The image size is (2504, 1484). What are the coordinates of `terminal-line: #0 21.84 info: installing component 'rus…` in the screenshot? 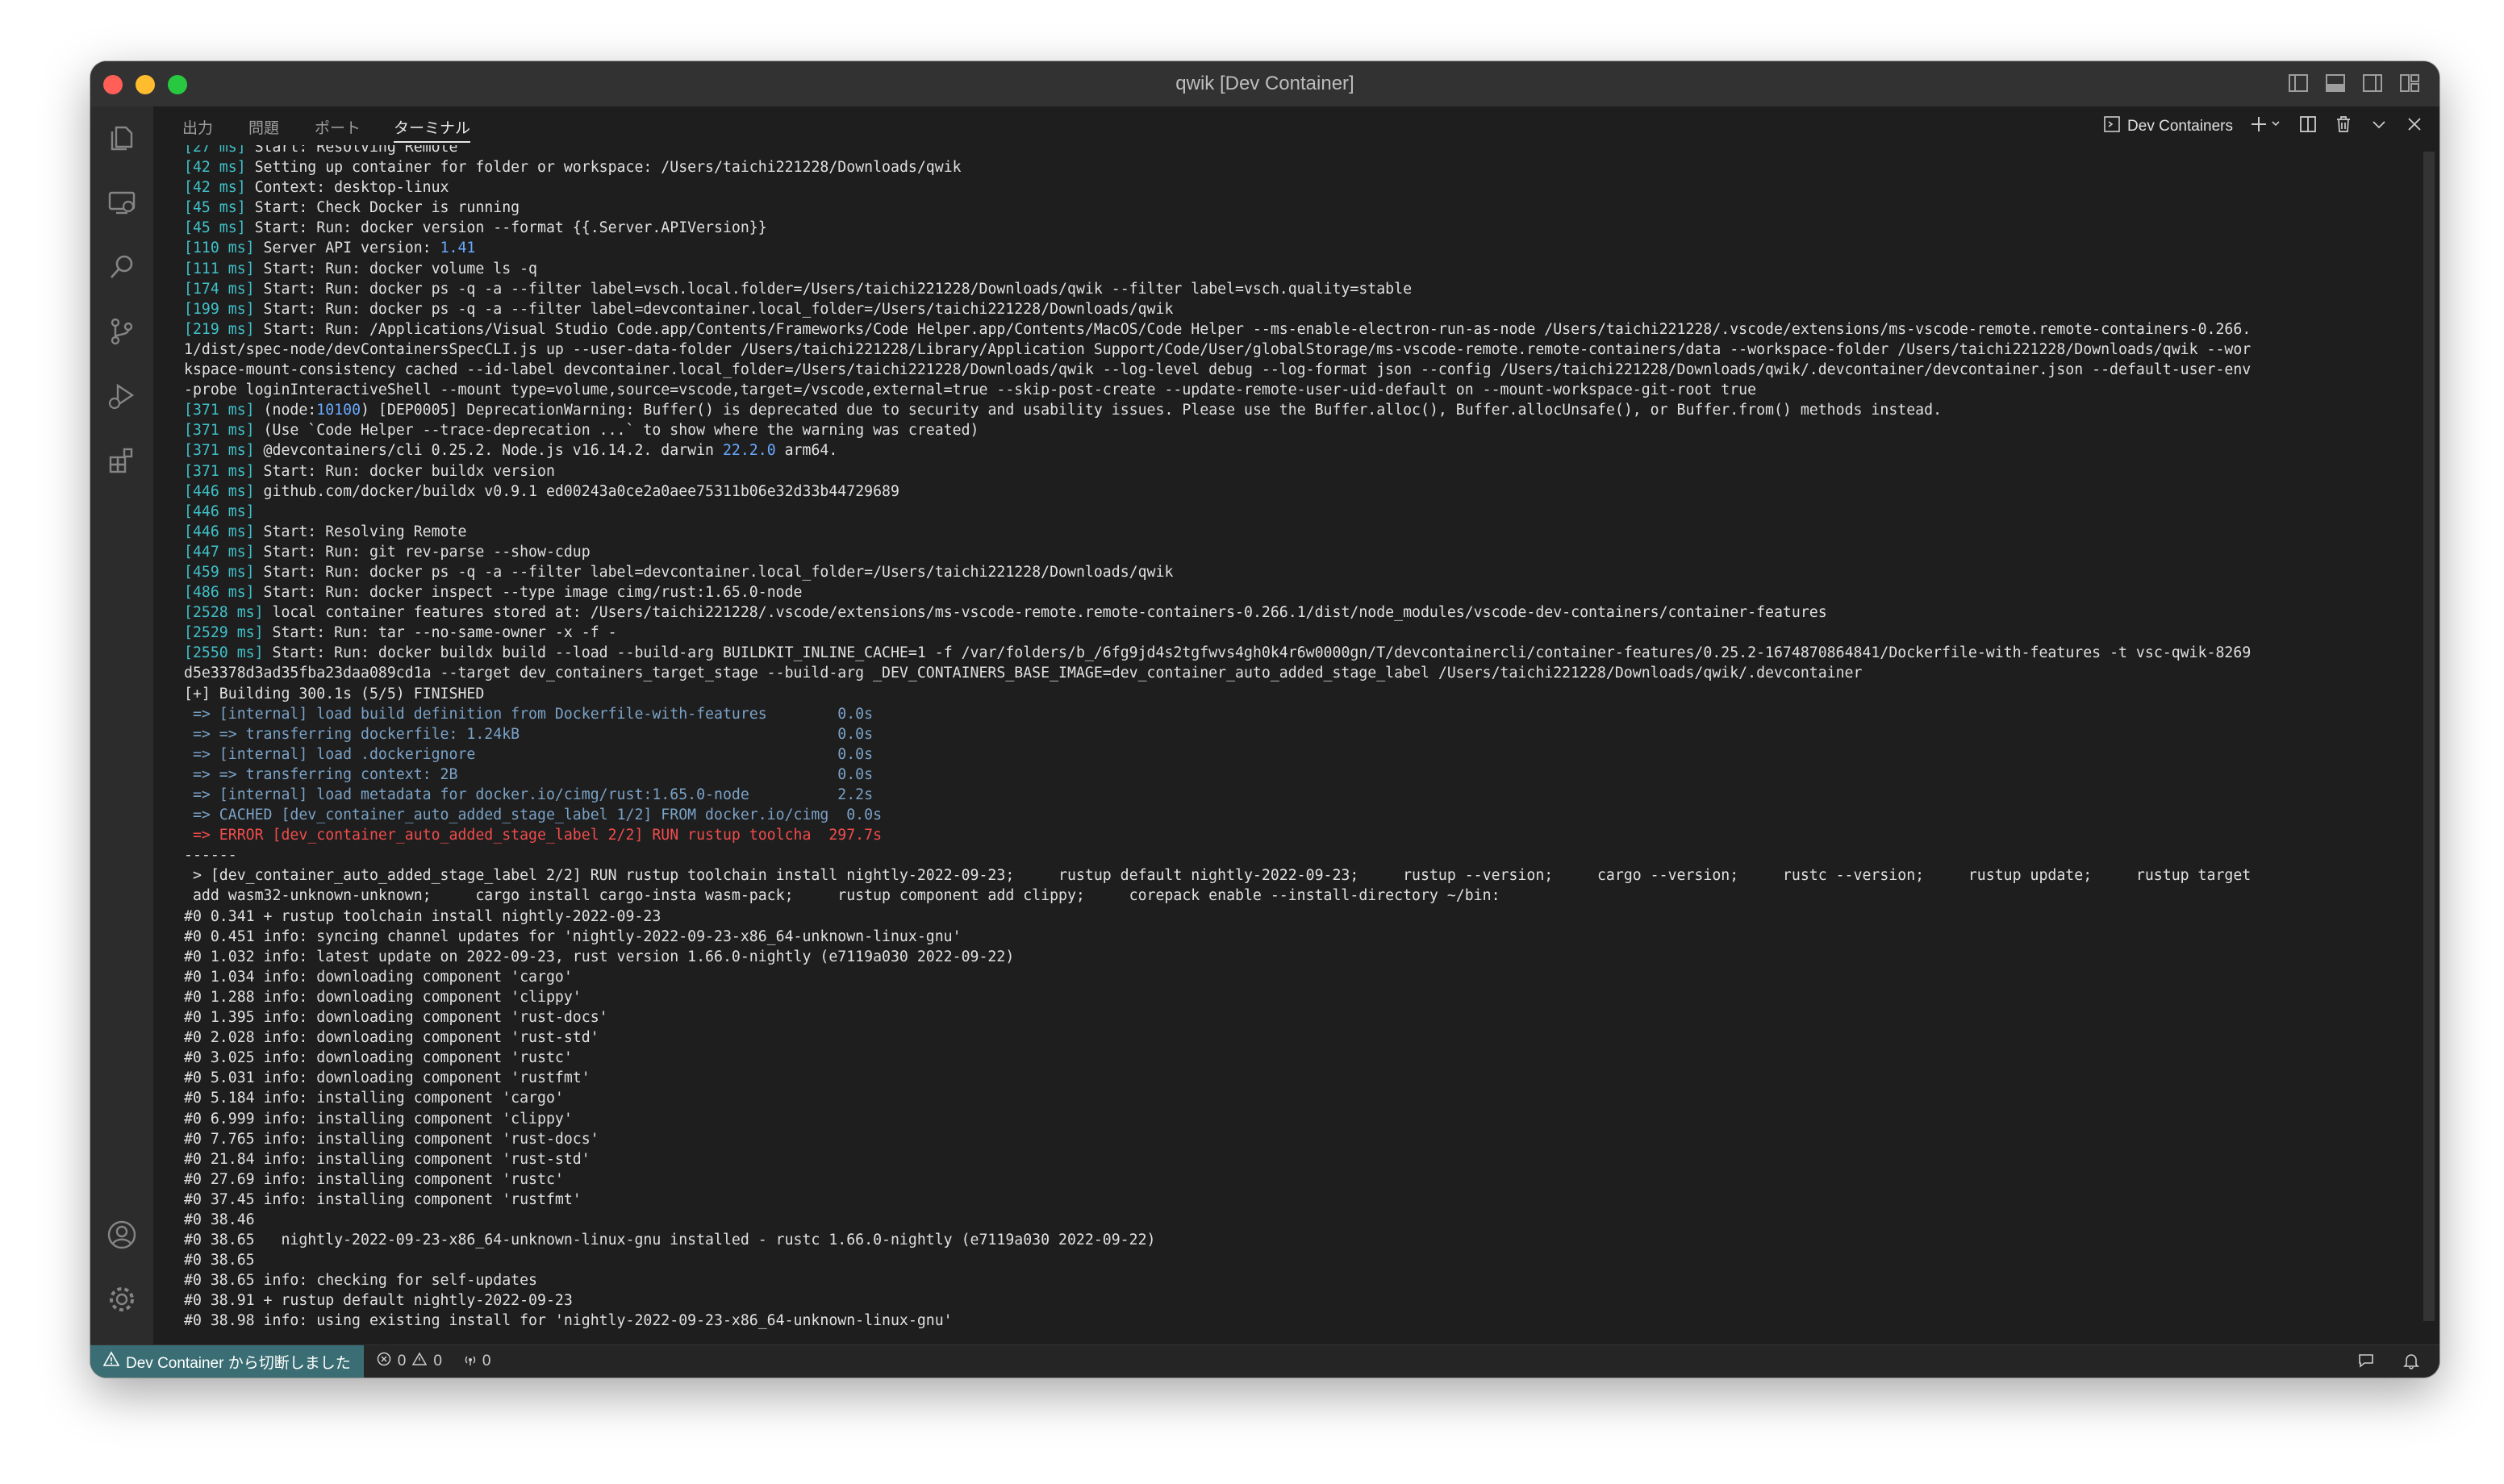 It's located at (387, 1159).